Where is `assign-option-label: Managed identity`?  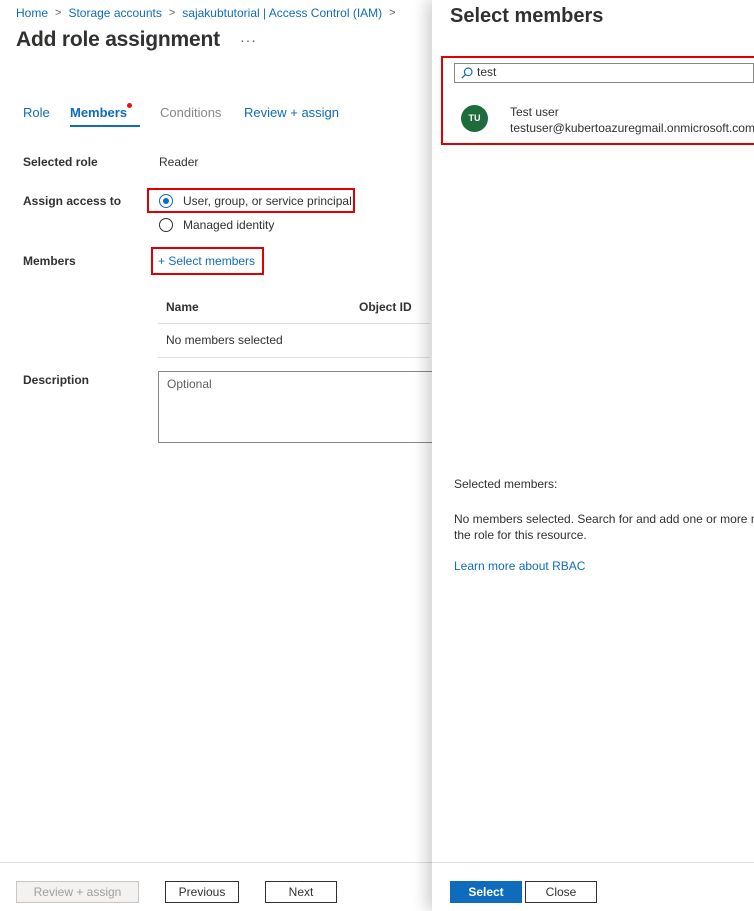 assign-option-label: Managed identity is located at coordinates (229, 225).